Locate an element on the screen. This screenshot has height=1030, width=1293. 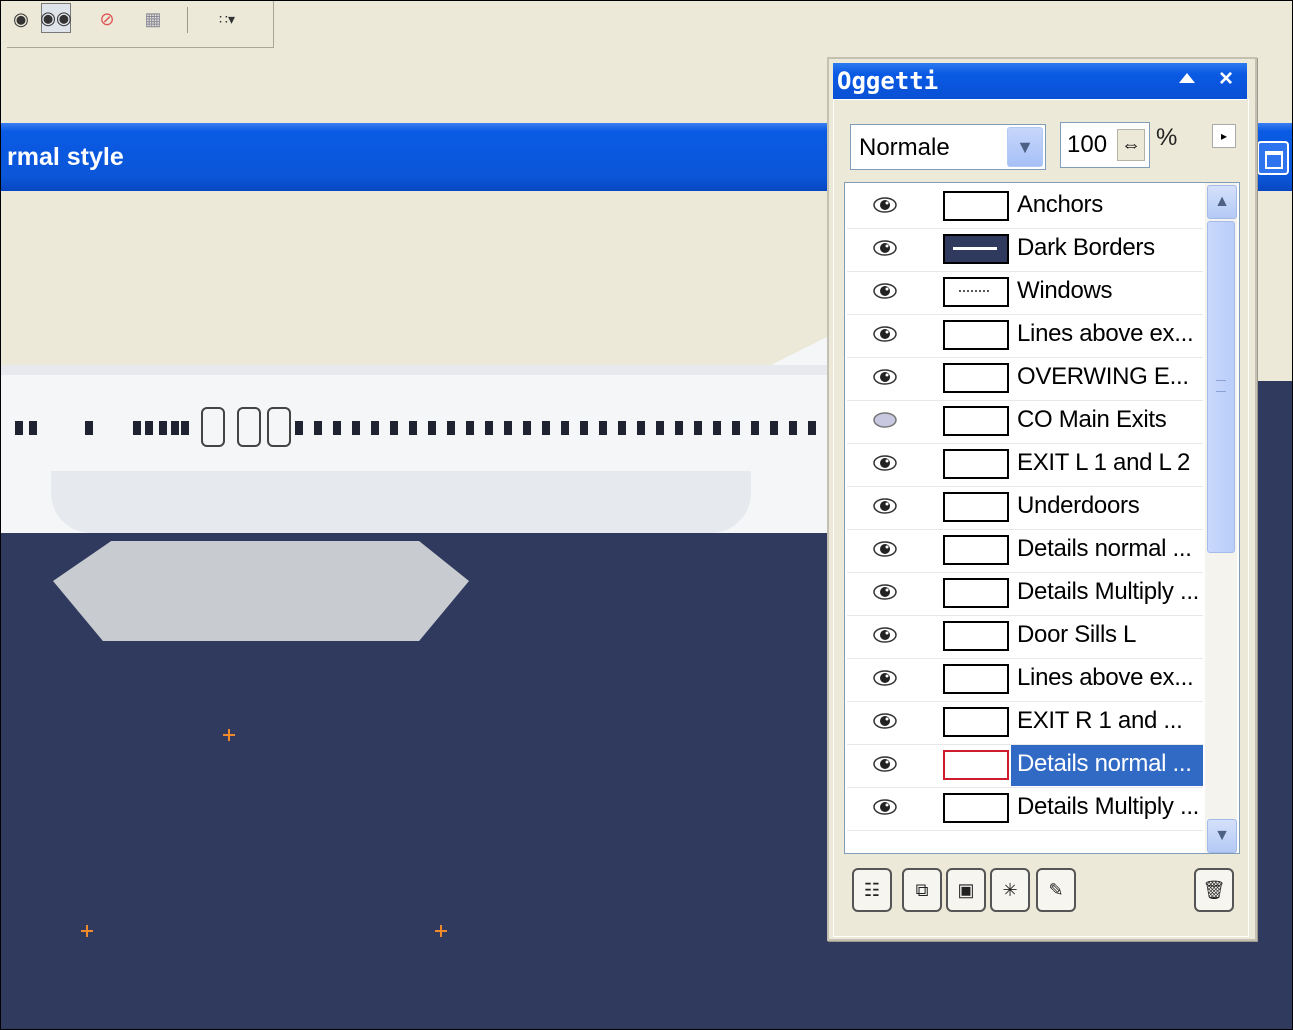
dropdown-tool-icon: ∷▾ is located at coordinates (227, 19).